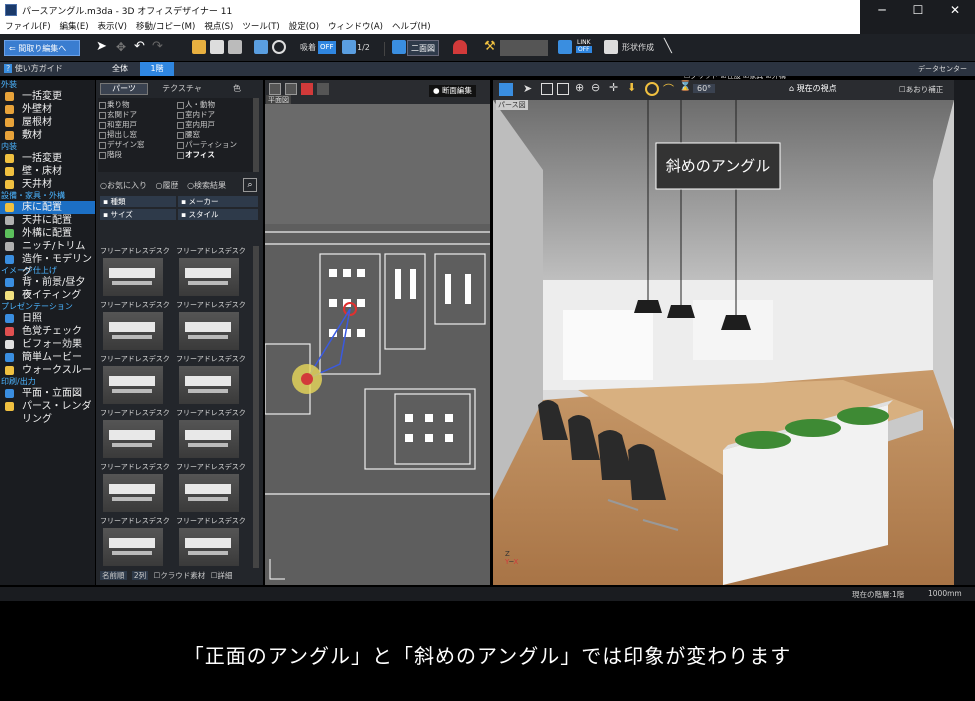 Image resolution: width=975 pixels, height=701 pixels. What do you see at coordinates (214, 105) in the screenshot?
I see `category-item: 人・動物` at bounding box center [214, 105].